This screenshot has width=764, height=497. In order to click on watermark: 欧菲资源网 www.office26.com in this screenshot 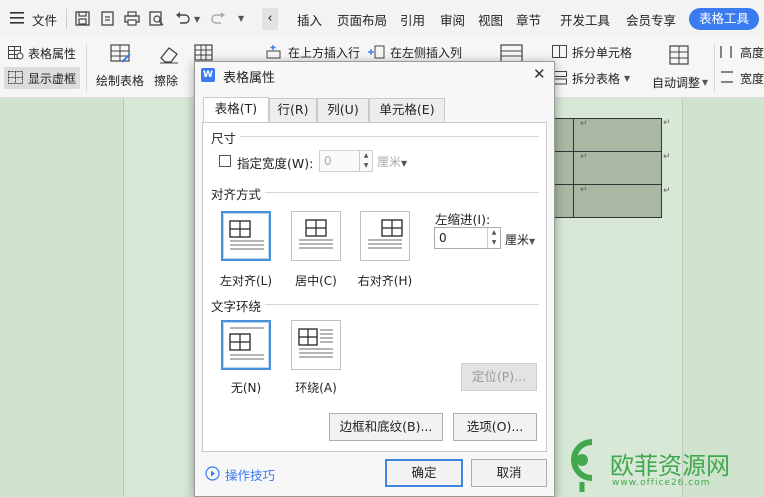, I will do `click(662, 466)`.